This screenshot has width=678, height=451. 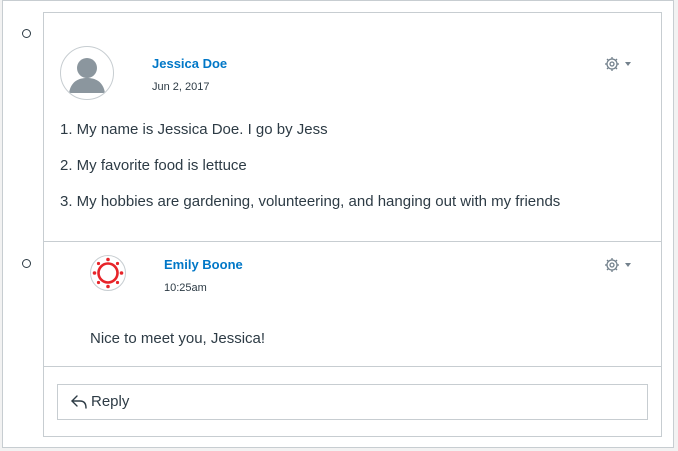 I want to click on message-line: 2. My favorite food is lettuce, so click(x=153, y=165).